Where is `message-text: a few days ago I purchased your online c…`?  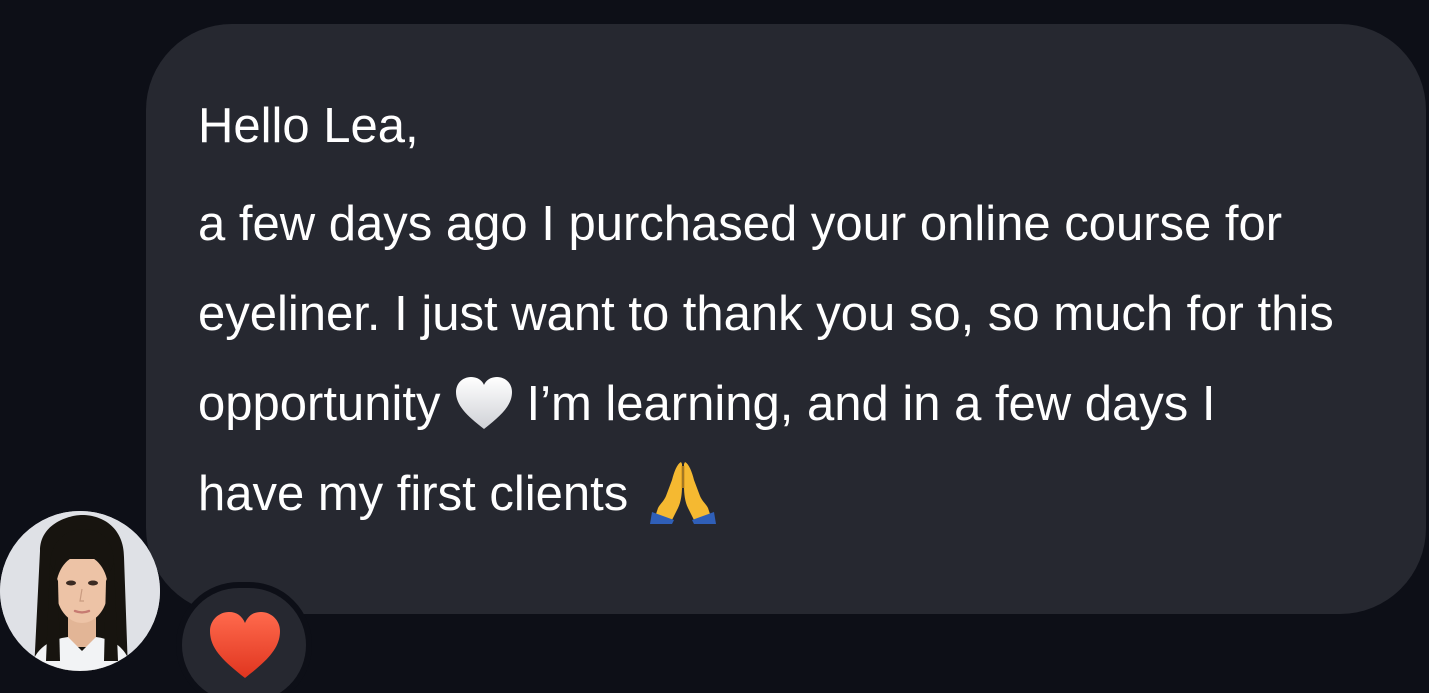
message-text: a few days ago I purchased your online c… is located at coordinates (740, 224).